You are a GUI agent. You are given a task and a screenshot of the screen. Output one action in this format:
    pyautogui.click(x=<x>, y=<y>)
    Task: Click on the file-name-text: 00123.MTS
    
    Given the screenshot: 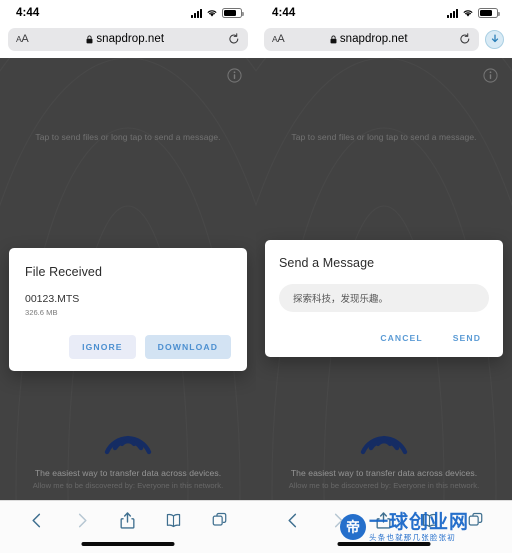 What is the action you would take?
    pyautogui.click(x=52, y=299)
    